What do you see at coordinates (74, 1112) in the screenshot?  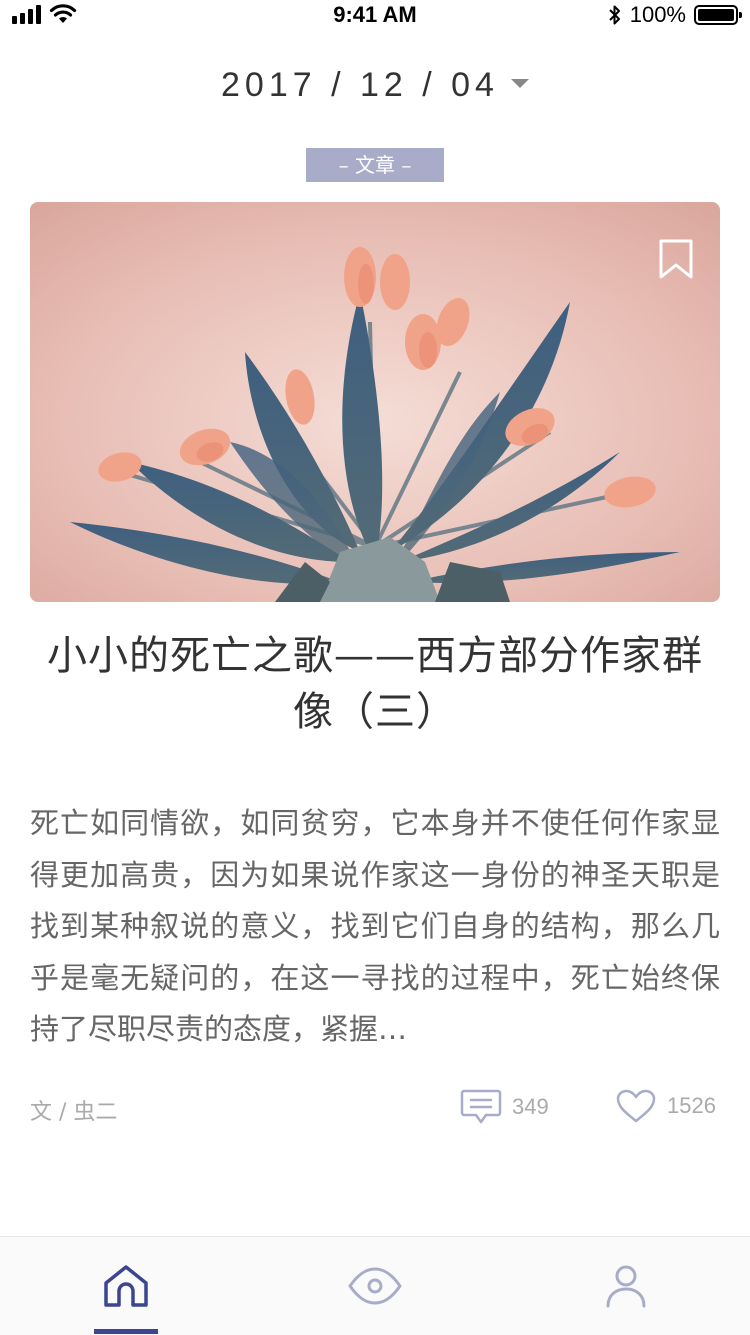 I see `article-author: 文 / 虫二` at bounding box center [74, 1112].